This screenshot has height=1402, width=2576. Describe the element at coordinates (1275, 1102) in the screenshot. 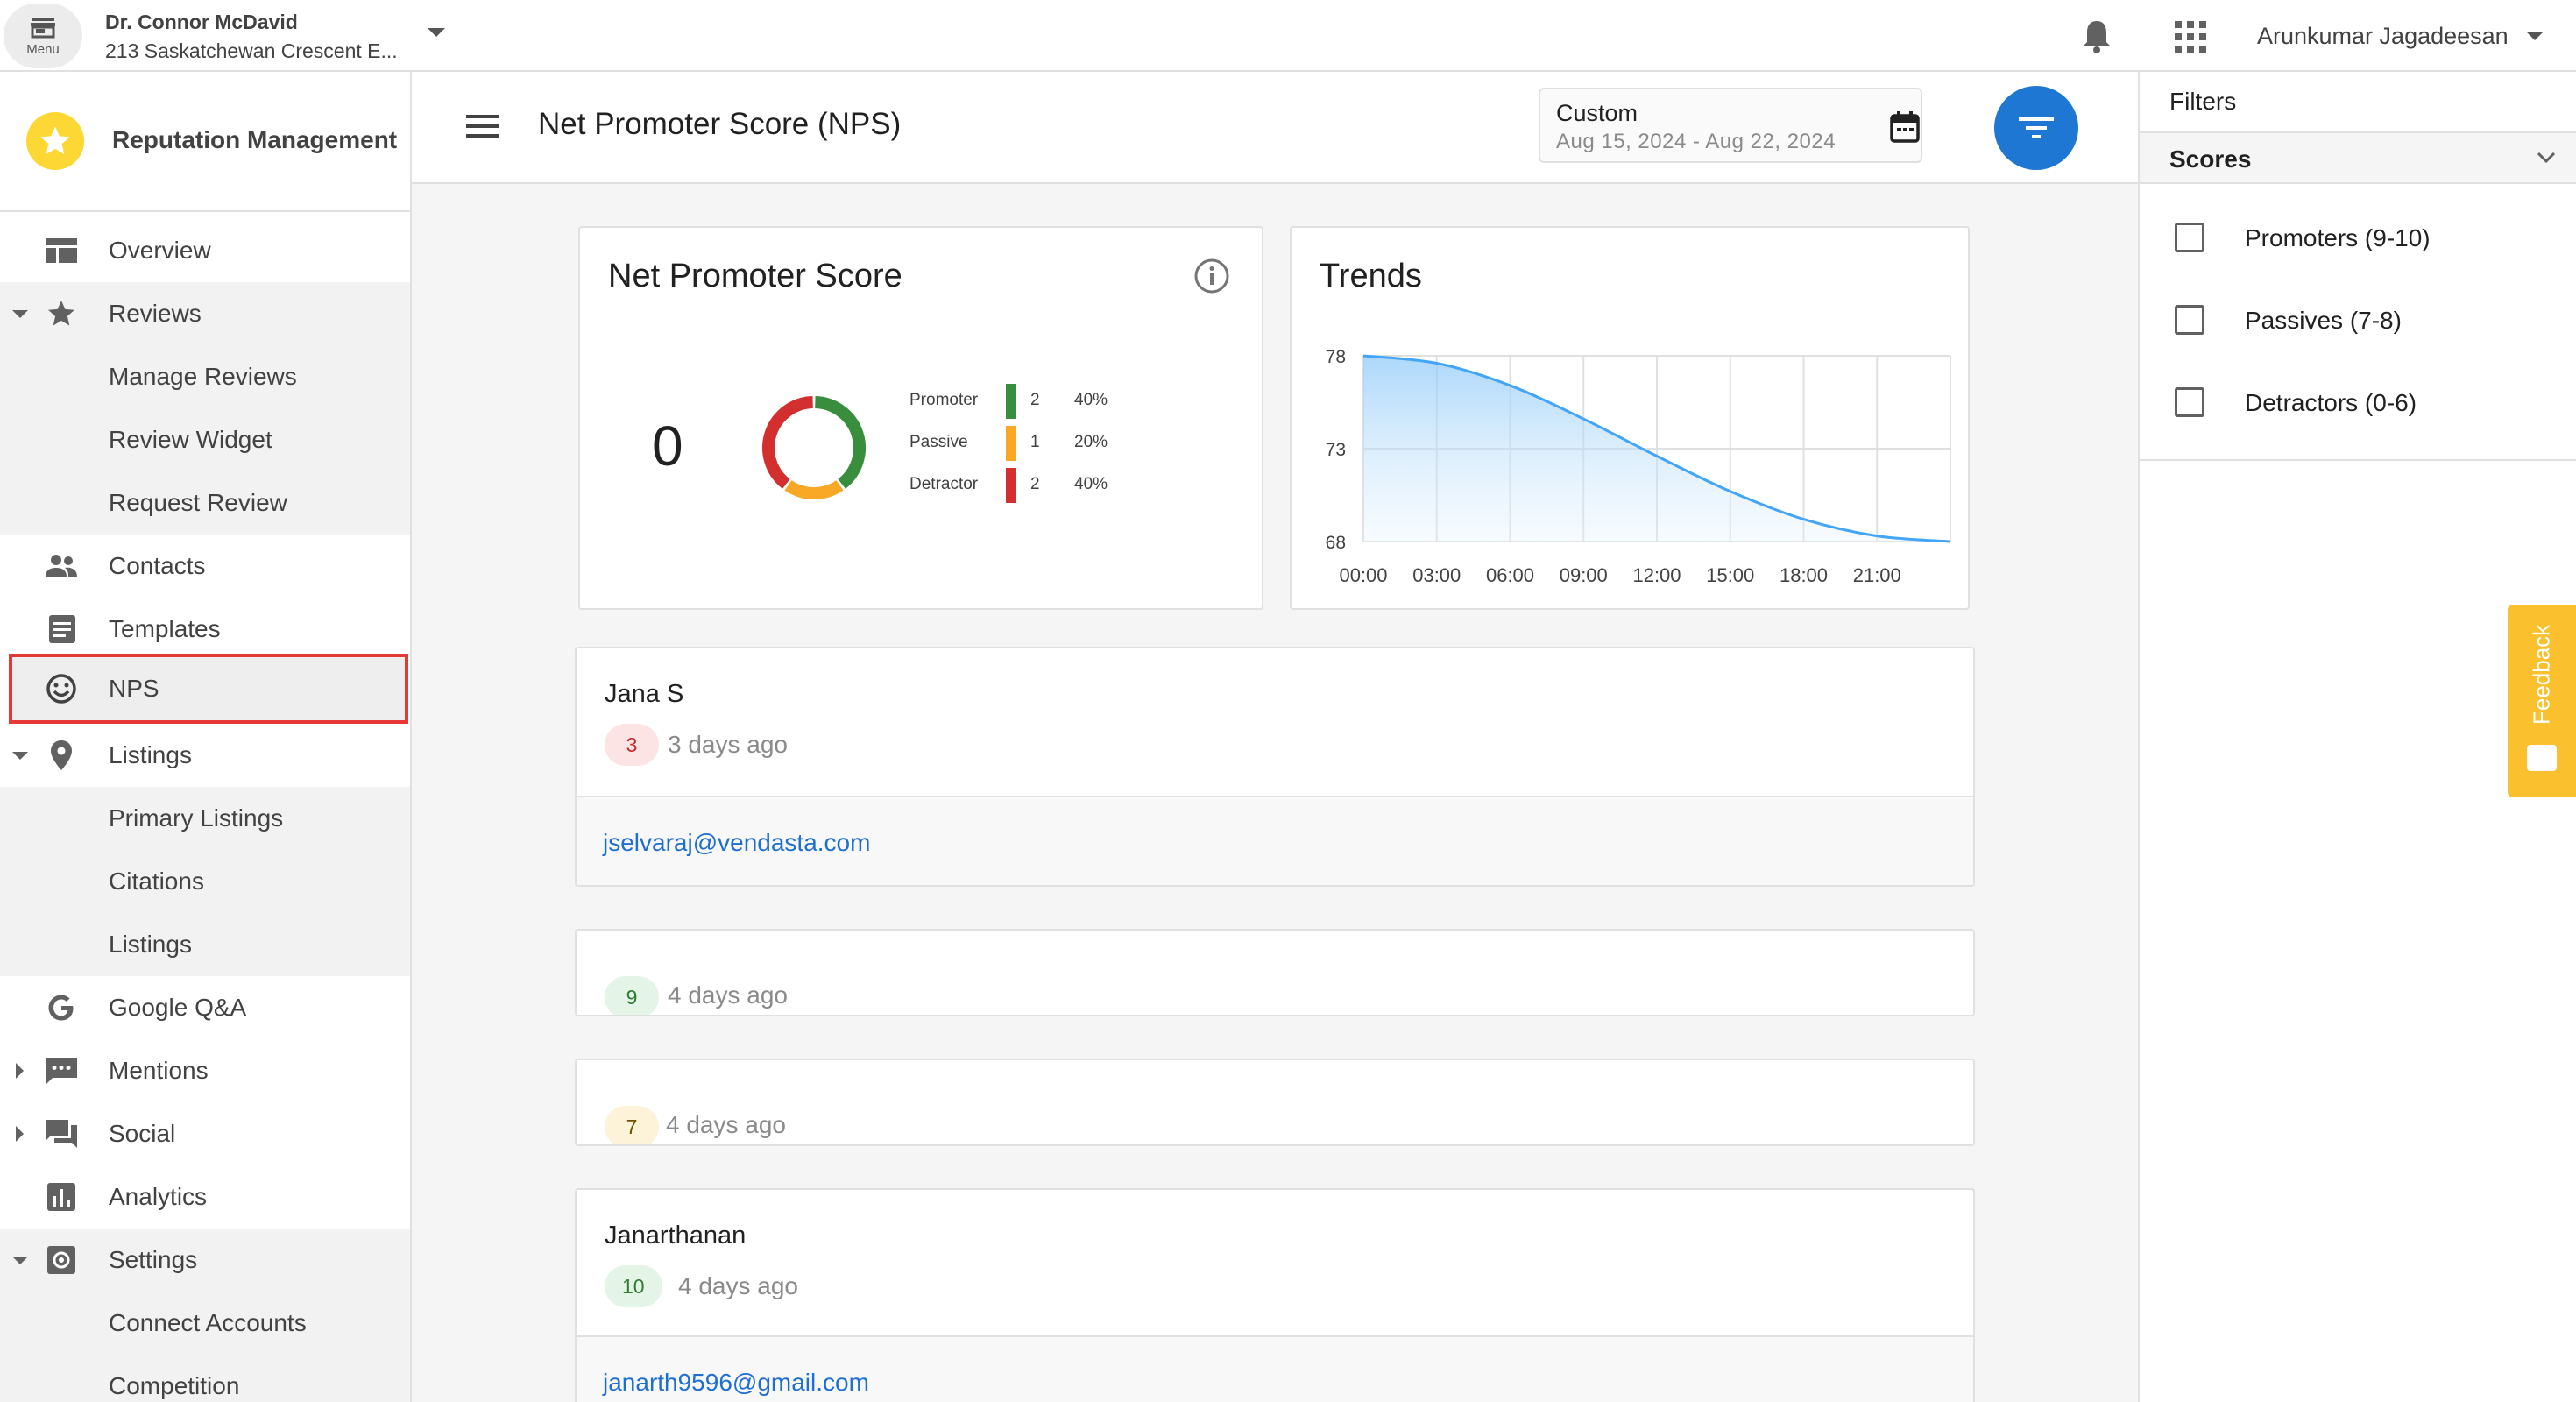

I see `nps-response-card: 7 4 days ago` at that location.